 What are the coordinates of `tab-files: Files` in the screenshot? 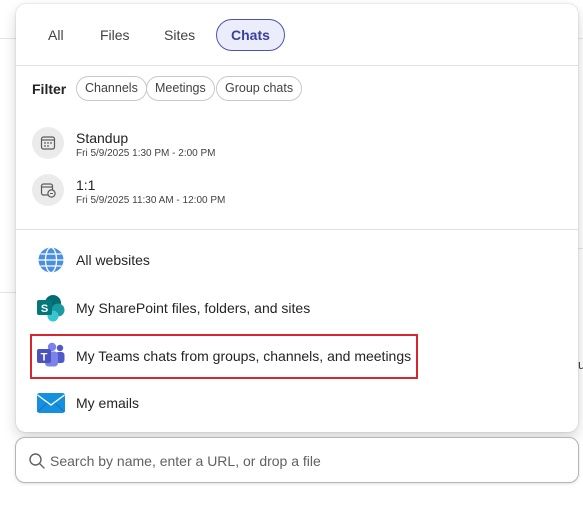 It's located at (115, 35).